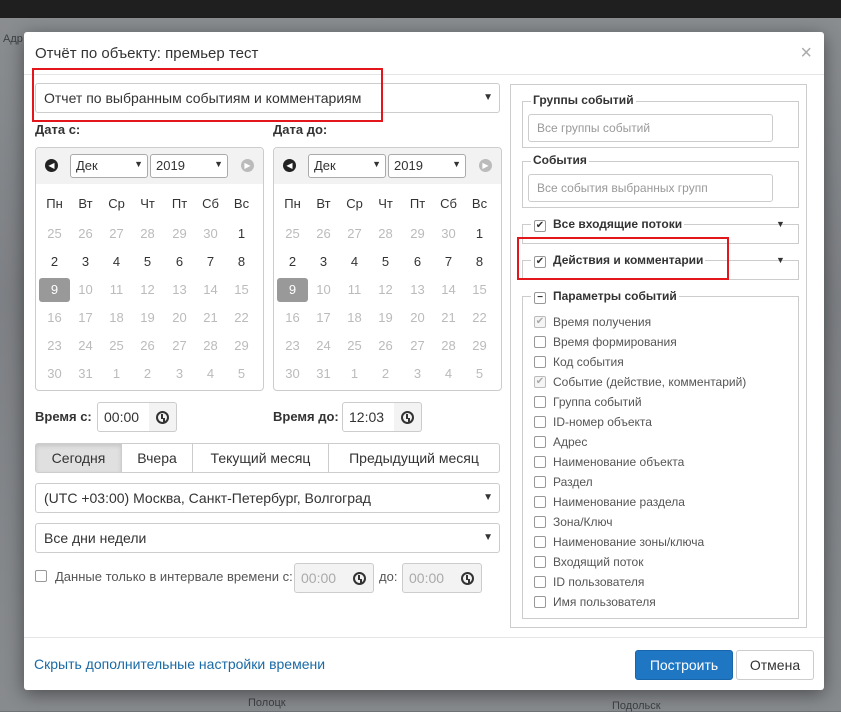 This screenshot has width=841, height=712. Describe the element at coordinates (116, 290) in the screenshot. I see `calendar-day: 11` at that location.